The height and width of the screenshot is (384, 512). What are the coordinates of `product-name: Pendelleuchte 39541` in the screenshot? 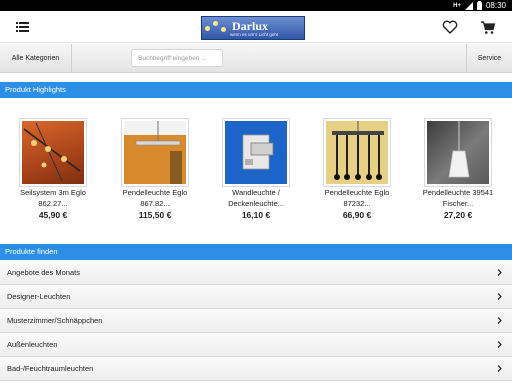 It's located at (458, 192).